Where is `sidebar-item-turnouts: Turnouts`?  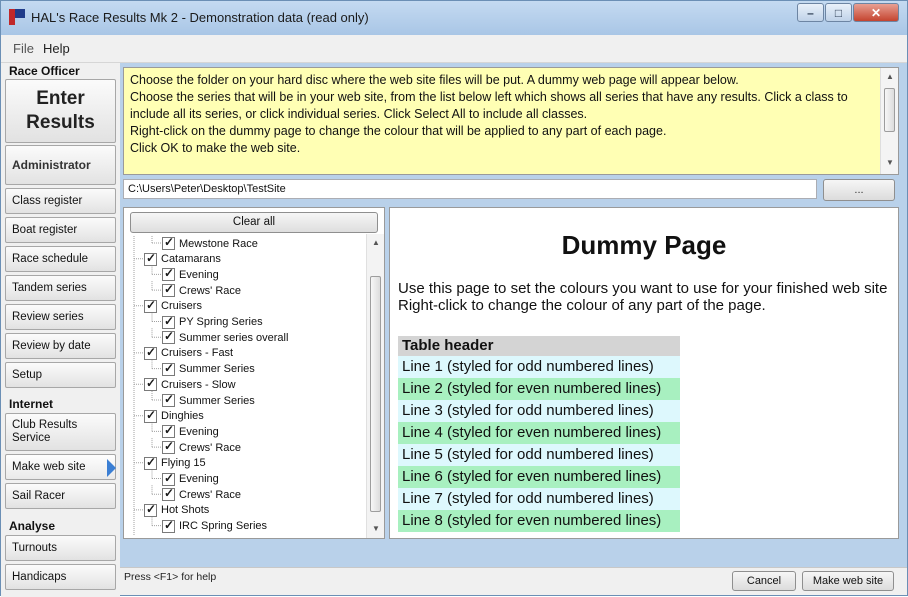 sidebar-item-turnouts: Turnouts is located at coordinates (60, 548).